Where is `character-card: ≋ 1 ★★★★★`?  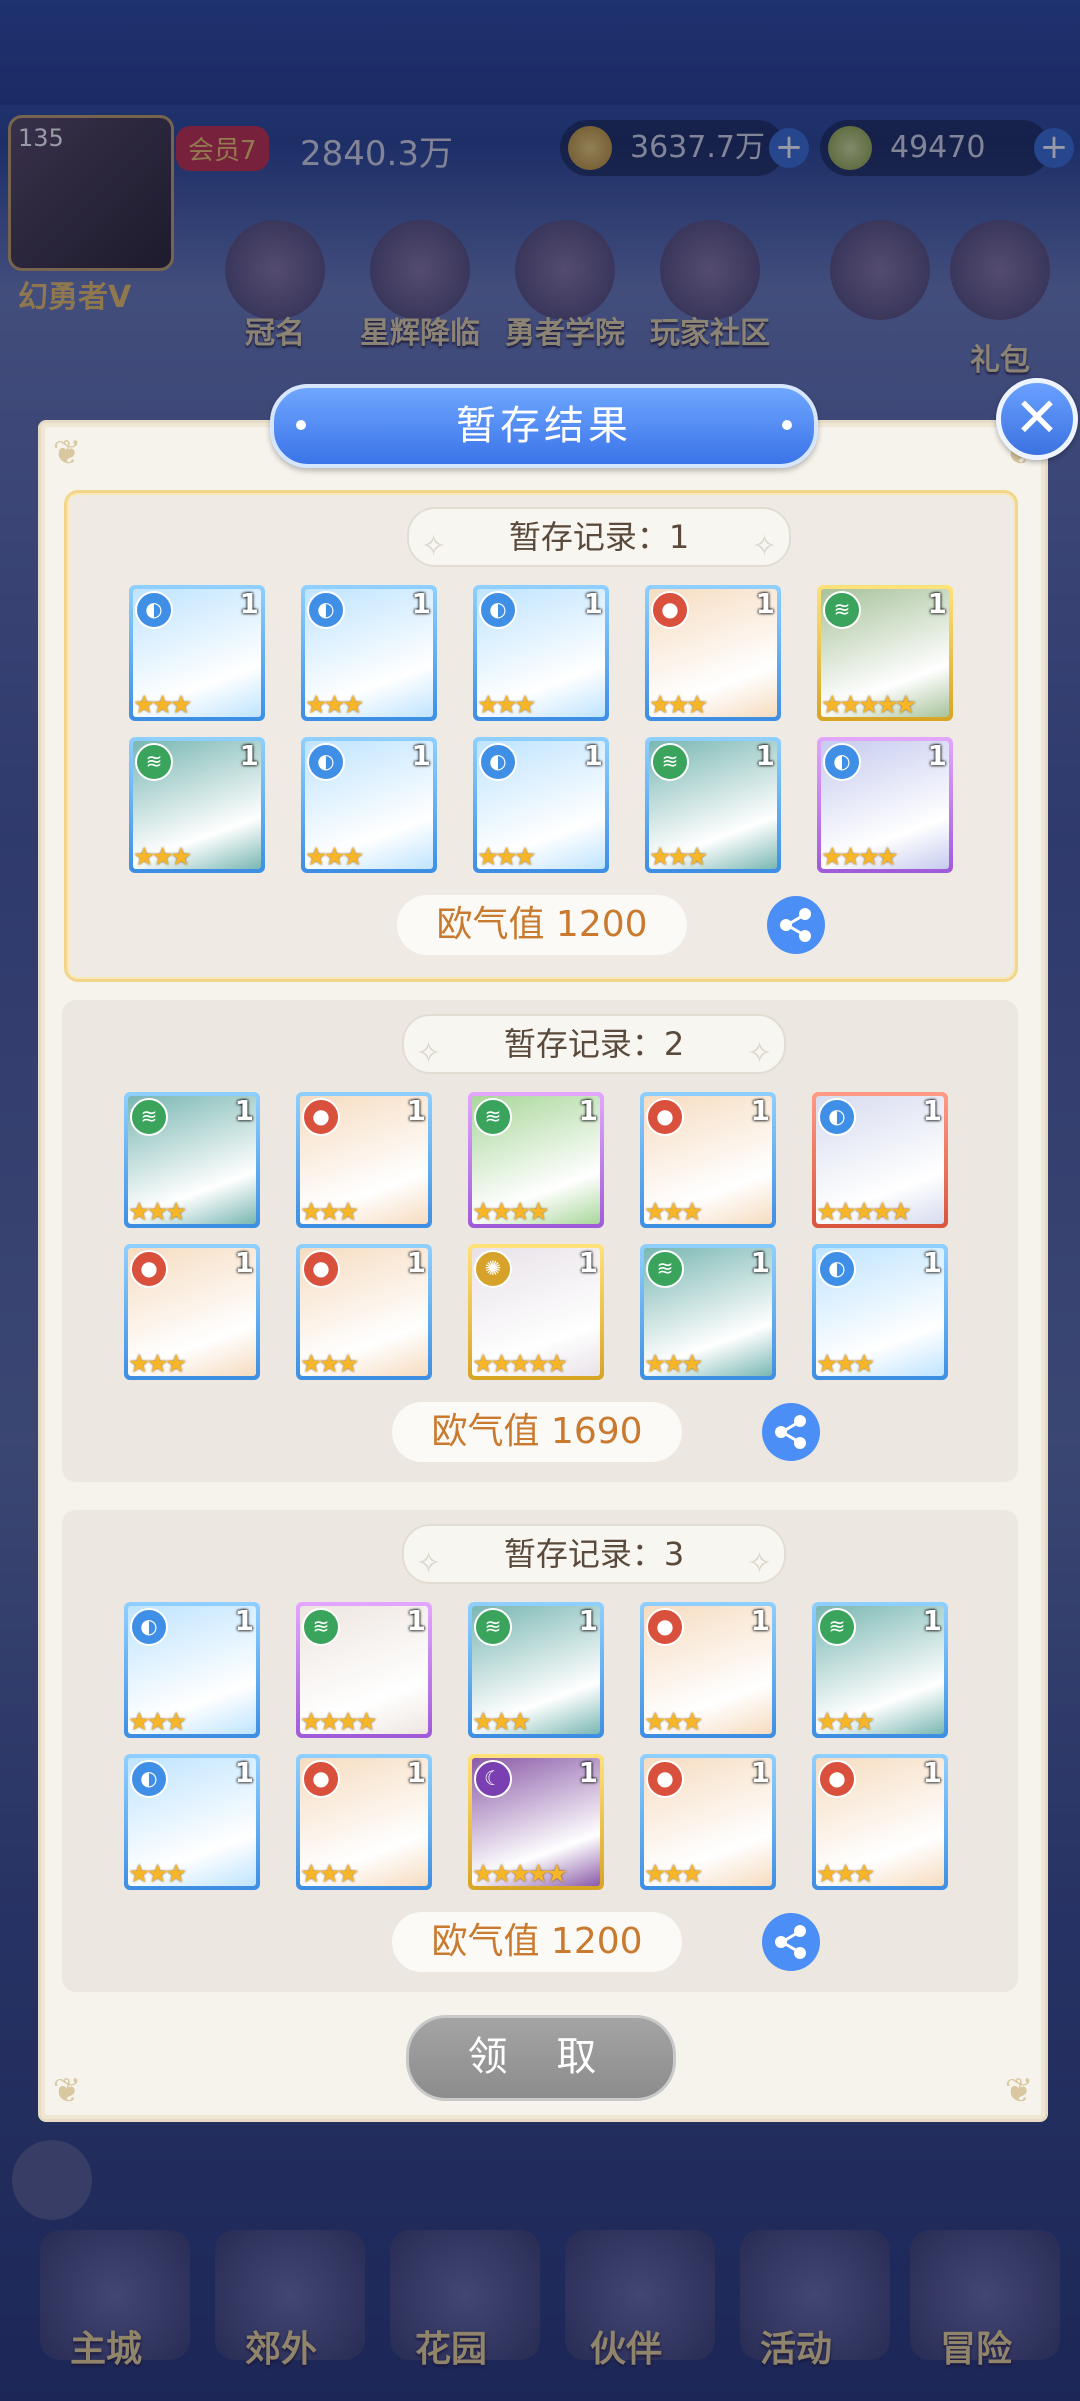 character-card: ≋ 1 ★★★★★ is located at coordinates (885, 653).